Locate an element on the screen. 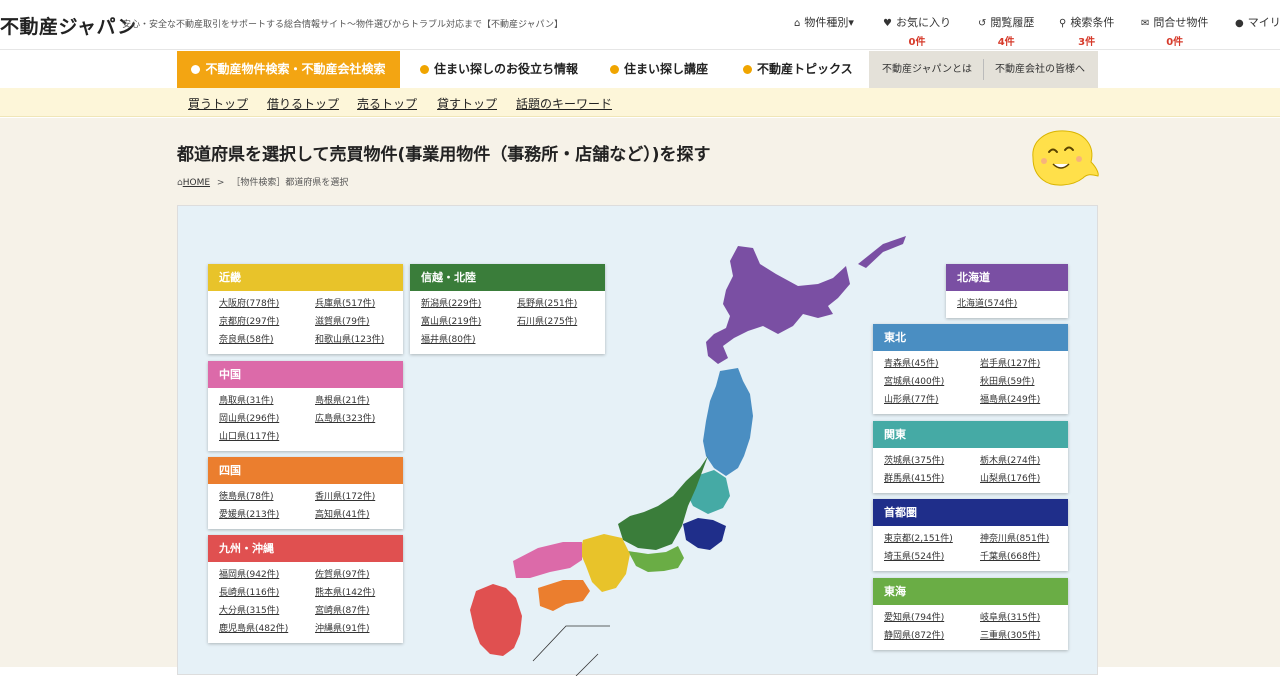 The width and height of the screenshot is (1280, 676). map-region-shutoken is located at coordinates (704, 534).